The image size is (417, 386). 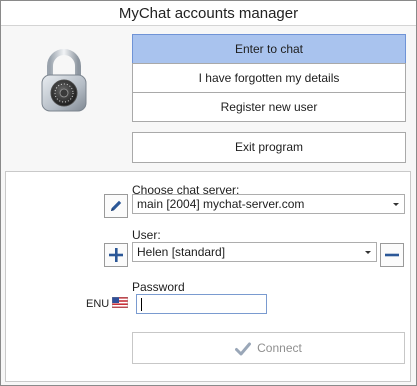 I want to click on text-caret, so click(x=141, y=304).